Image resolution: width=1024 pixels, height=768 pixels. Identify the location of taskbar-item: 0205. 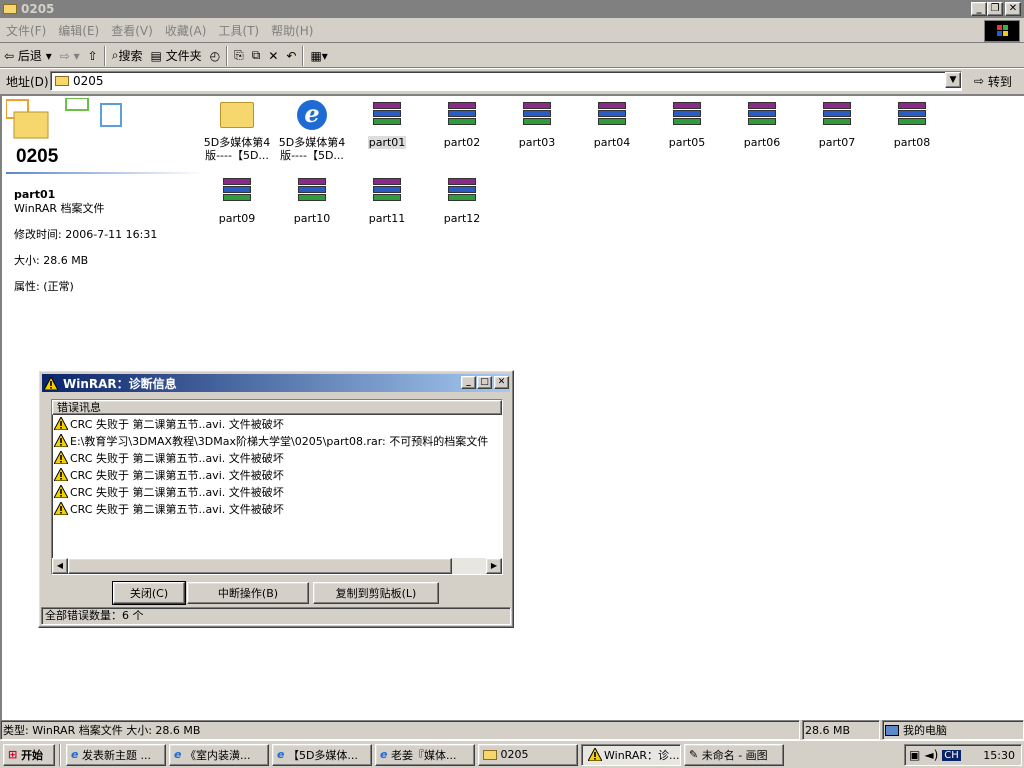
(528, 754).